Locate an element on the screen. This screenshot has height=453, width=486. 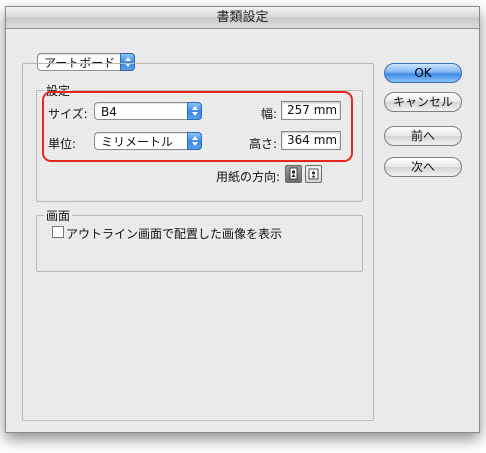
ok-button: OK is located at coordinates (423, 73).